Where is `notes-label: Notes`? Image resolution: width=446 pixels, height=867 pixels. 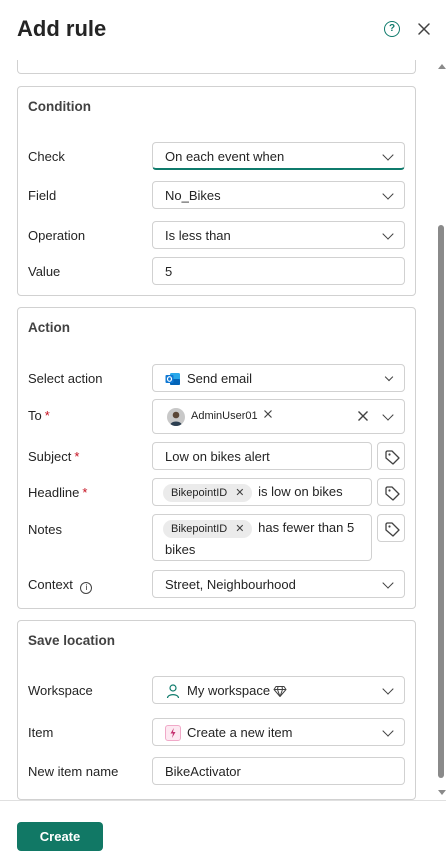 notes-label: Notes is located at coordinates (45, 529).